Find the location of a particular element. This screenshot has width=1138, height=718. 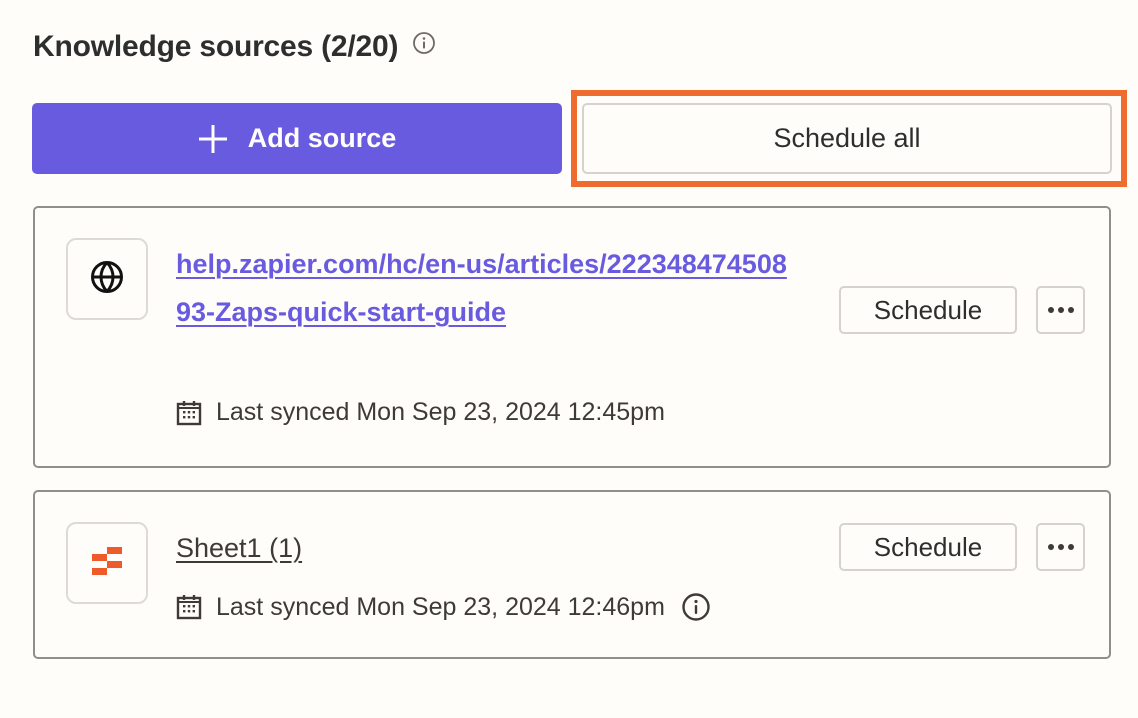

plus-icon is located at coordinates (213, 139).